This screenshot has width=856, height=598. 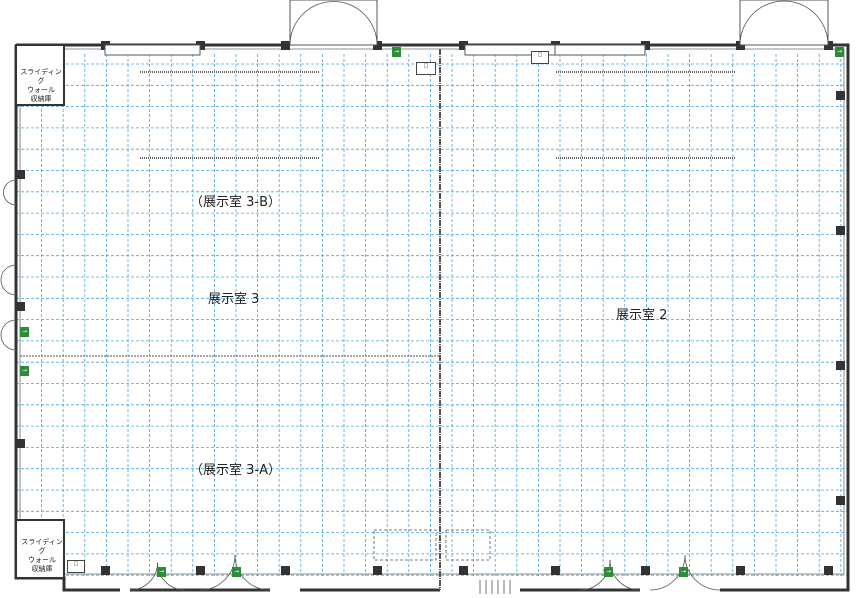 I want to click on storage-label-bottom: スライディング ウォール 収納庫, so click(x=42, y=555).